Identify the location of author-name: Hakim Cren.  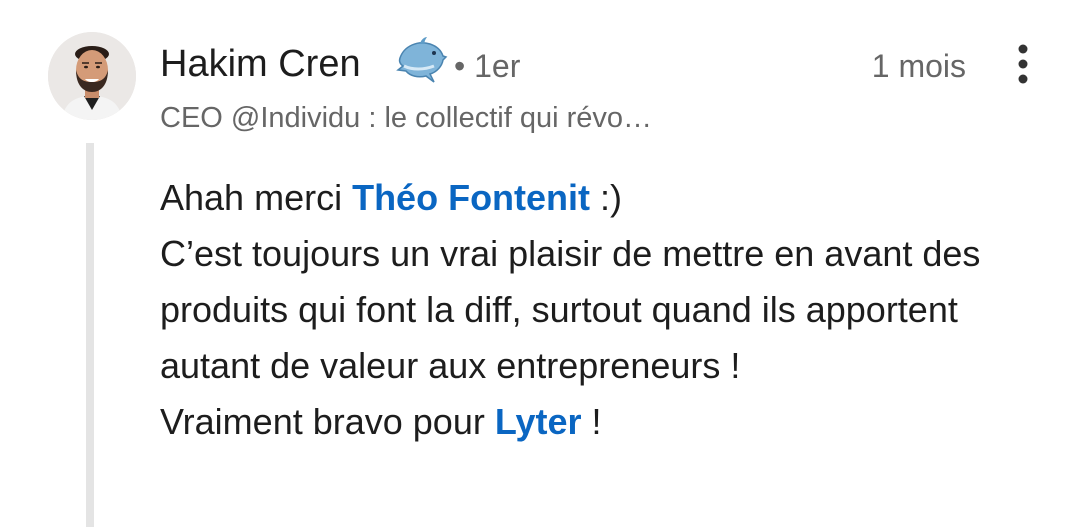
(260, 64).